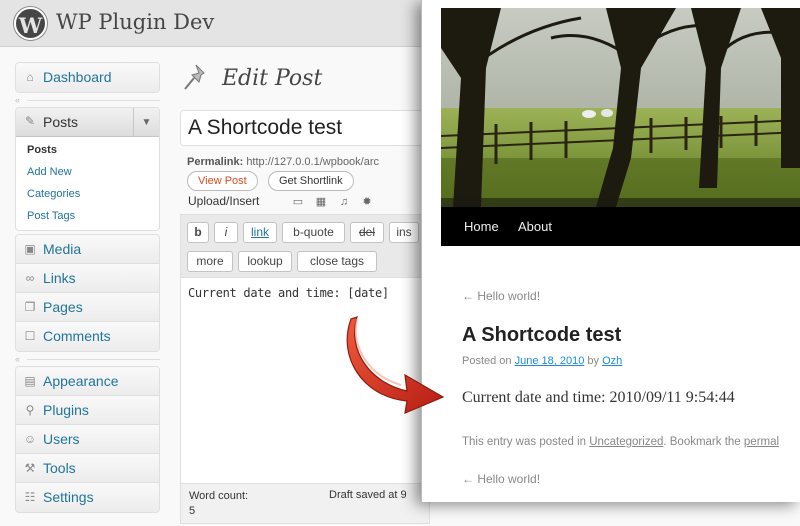  What do you see at coordinates (30, 249) in the screenshot?
I see `media-icon: ▣` at bounding box center [30, 249].